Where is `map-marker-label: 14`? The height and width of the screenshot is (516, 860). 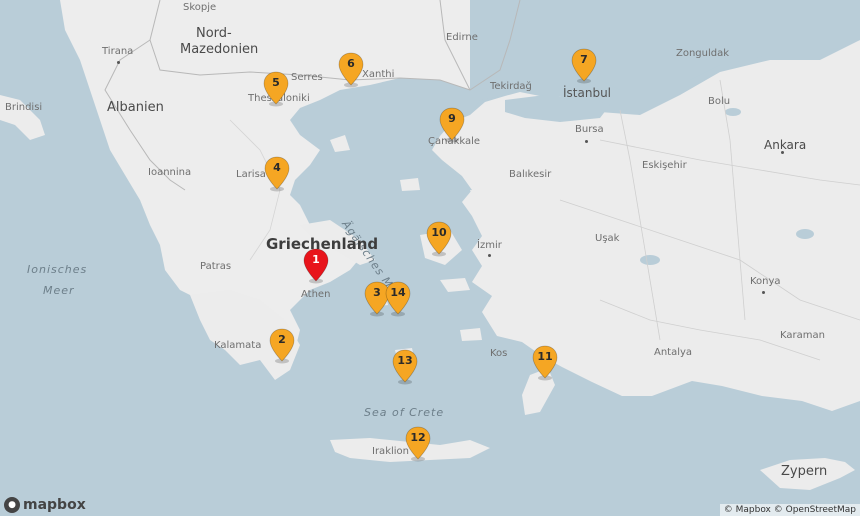 map-marker-label: 14 is located at coordinates (398, 292).